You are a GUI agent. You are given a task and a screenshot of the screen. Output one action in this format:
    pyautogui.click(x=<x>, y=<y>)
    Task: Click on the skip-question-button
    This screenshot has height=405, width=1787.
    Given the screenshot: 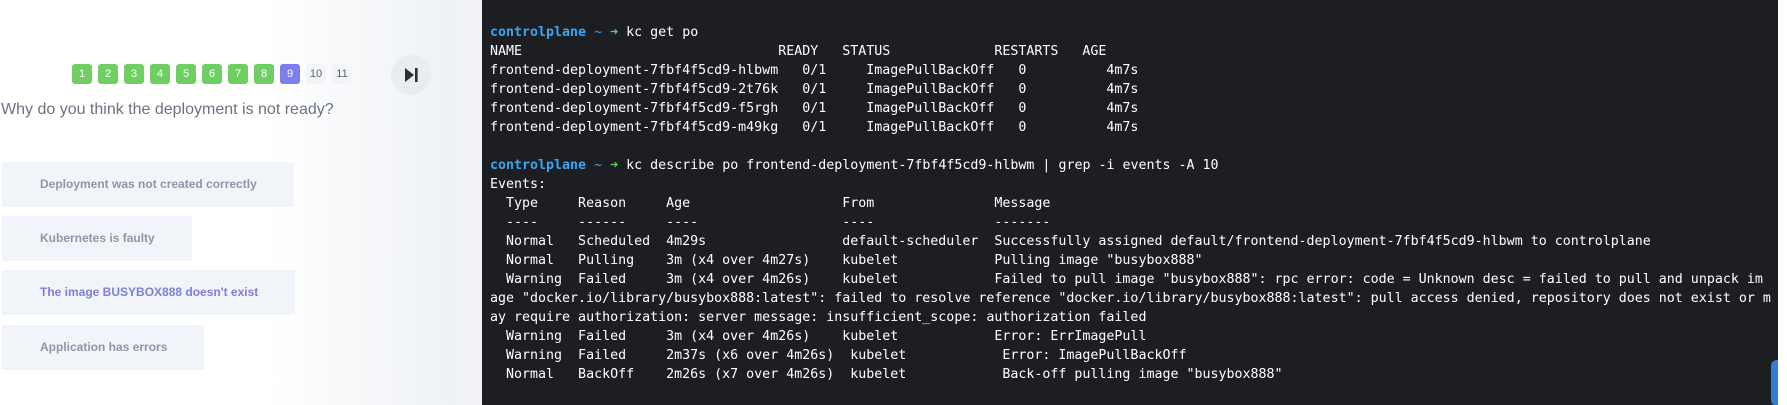 What is the action you would take?
    pyautogui.click(x=411, y=75)
    